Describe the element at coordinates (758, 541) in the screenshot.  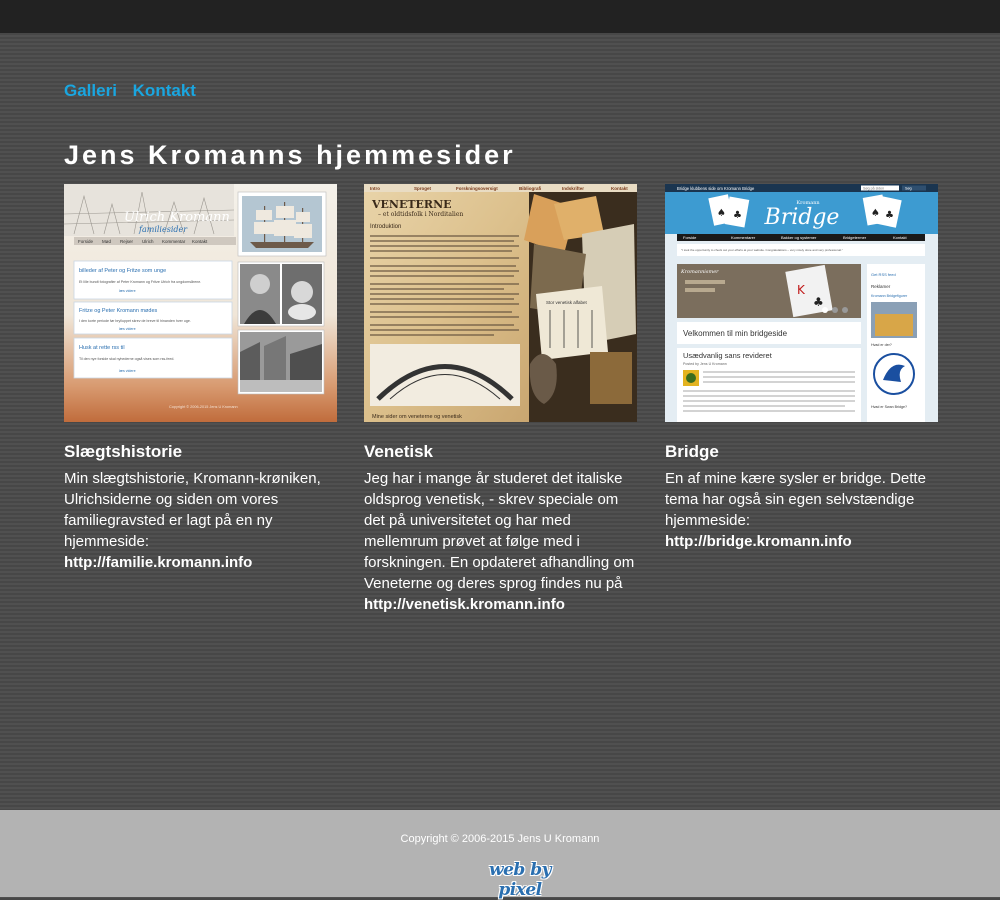
I see `card-link: http://bridge.kromann.info` at that location.